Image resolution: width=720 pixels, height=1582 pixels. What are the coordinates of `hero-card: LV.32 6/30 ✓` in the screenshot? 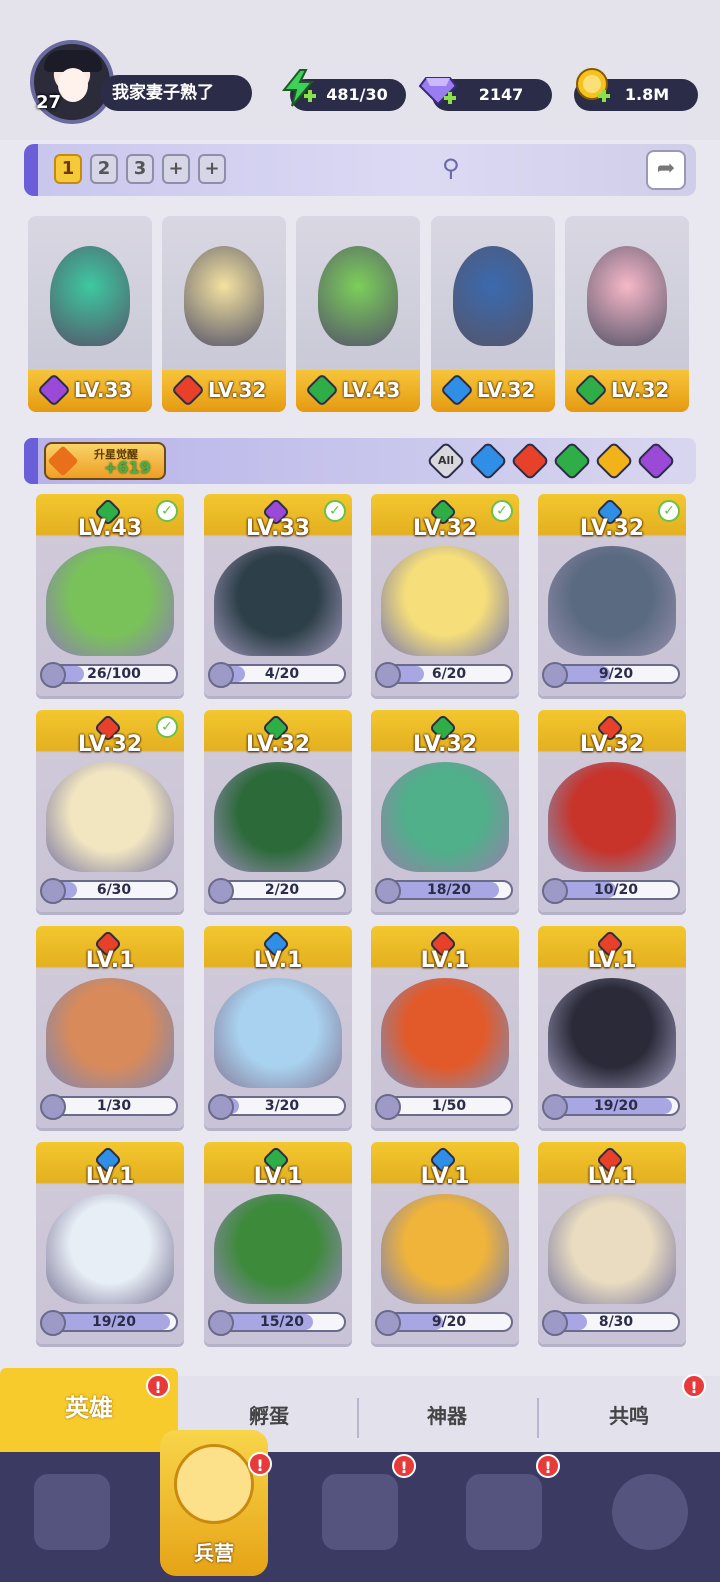 It's located at (110, 811).